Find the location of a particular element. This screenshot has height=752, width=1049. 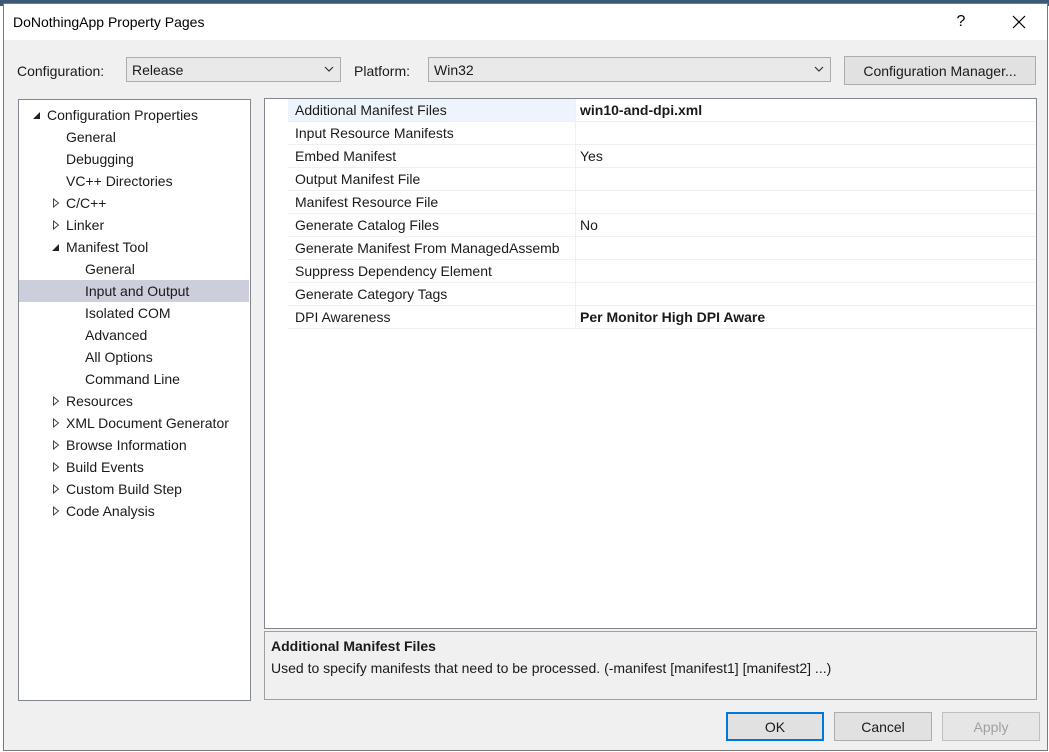

property-name-cell: Embed Manifest is located at coordinates (431, 156).